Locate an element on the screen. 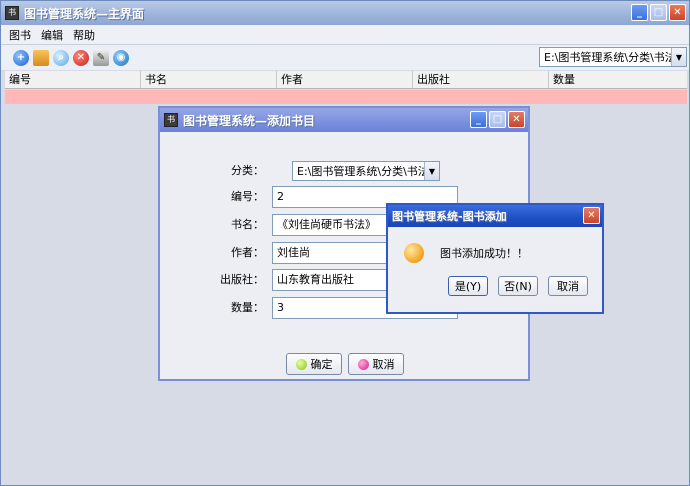 The image size is (690, 486). message-title: 图书管理系统-图书添加 is located at coordinates (449, 216).